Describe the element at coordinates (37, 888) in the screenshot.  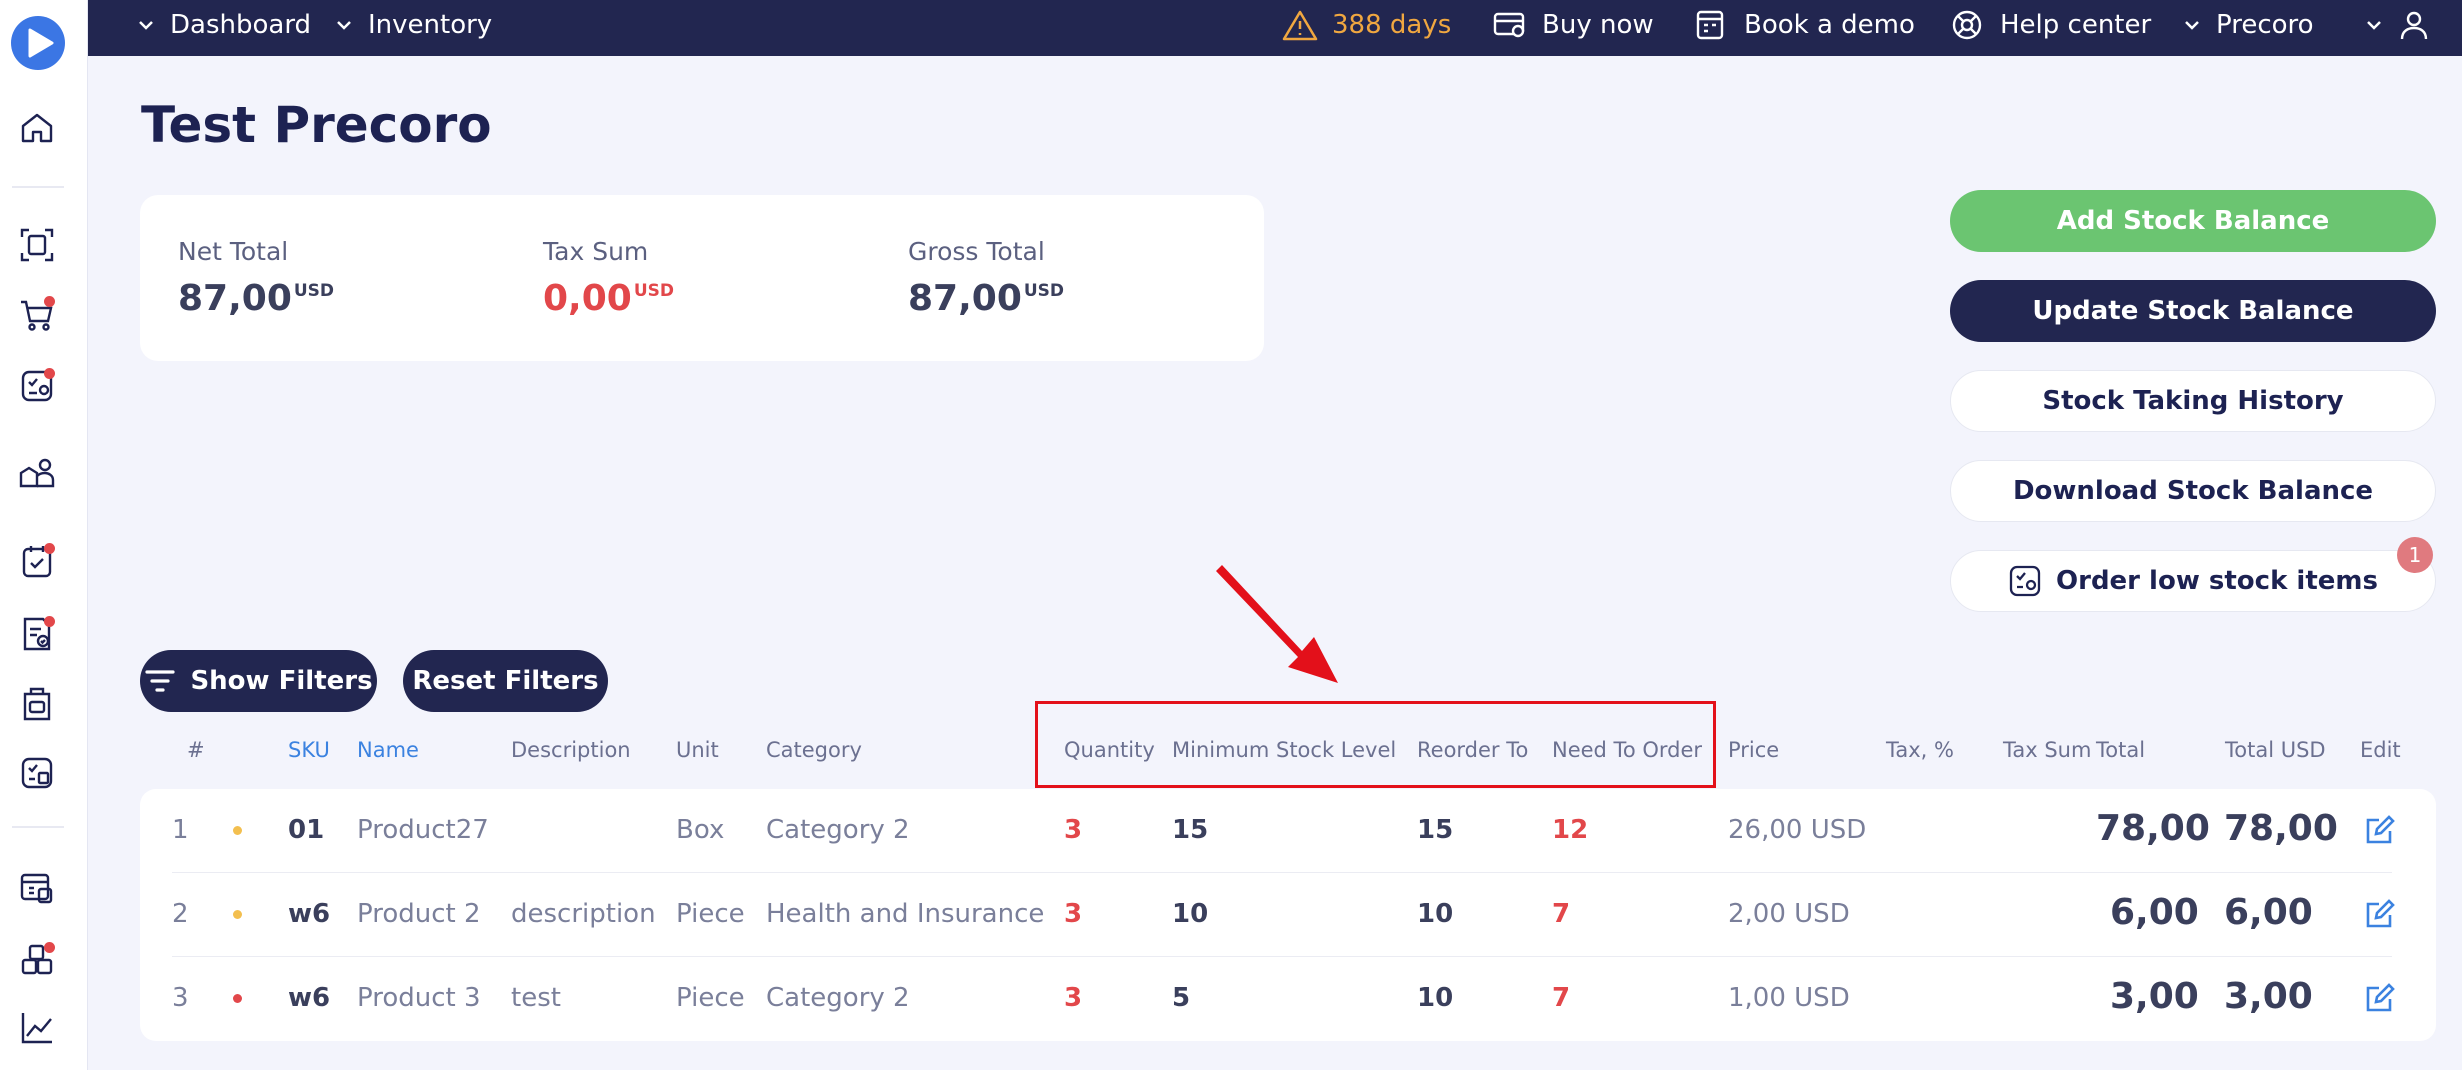
I see `catalog-icon` at that location.